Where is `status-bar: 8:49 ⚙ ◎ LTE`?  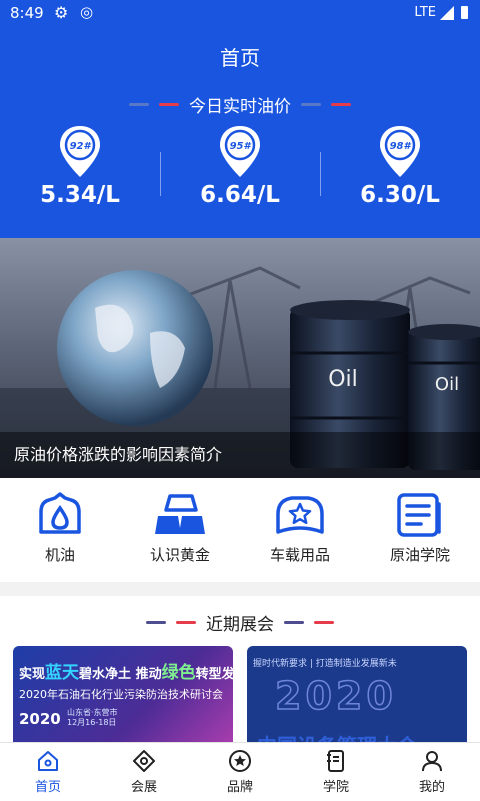 status-bar: 8:49 ⚙ ◎ LTE is located at coordinates (240, 13).